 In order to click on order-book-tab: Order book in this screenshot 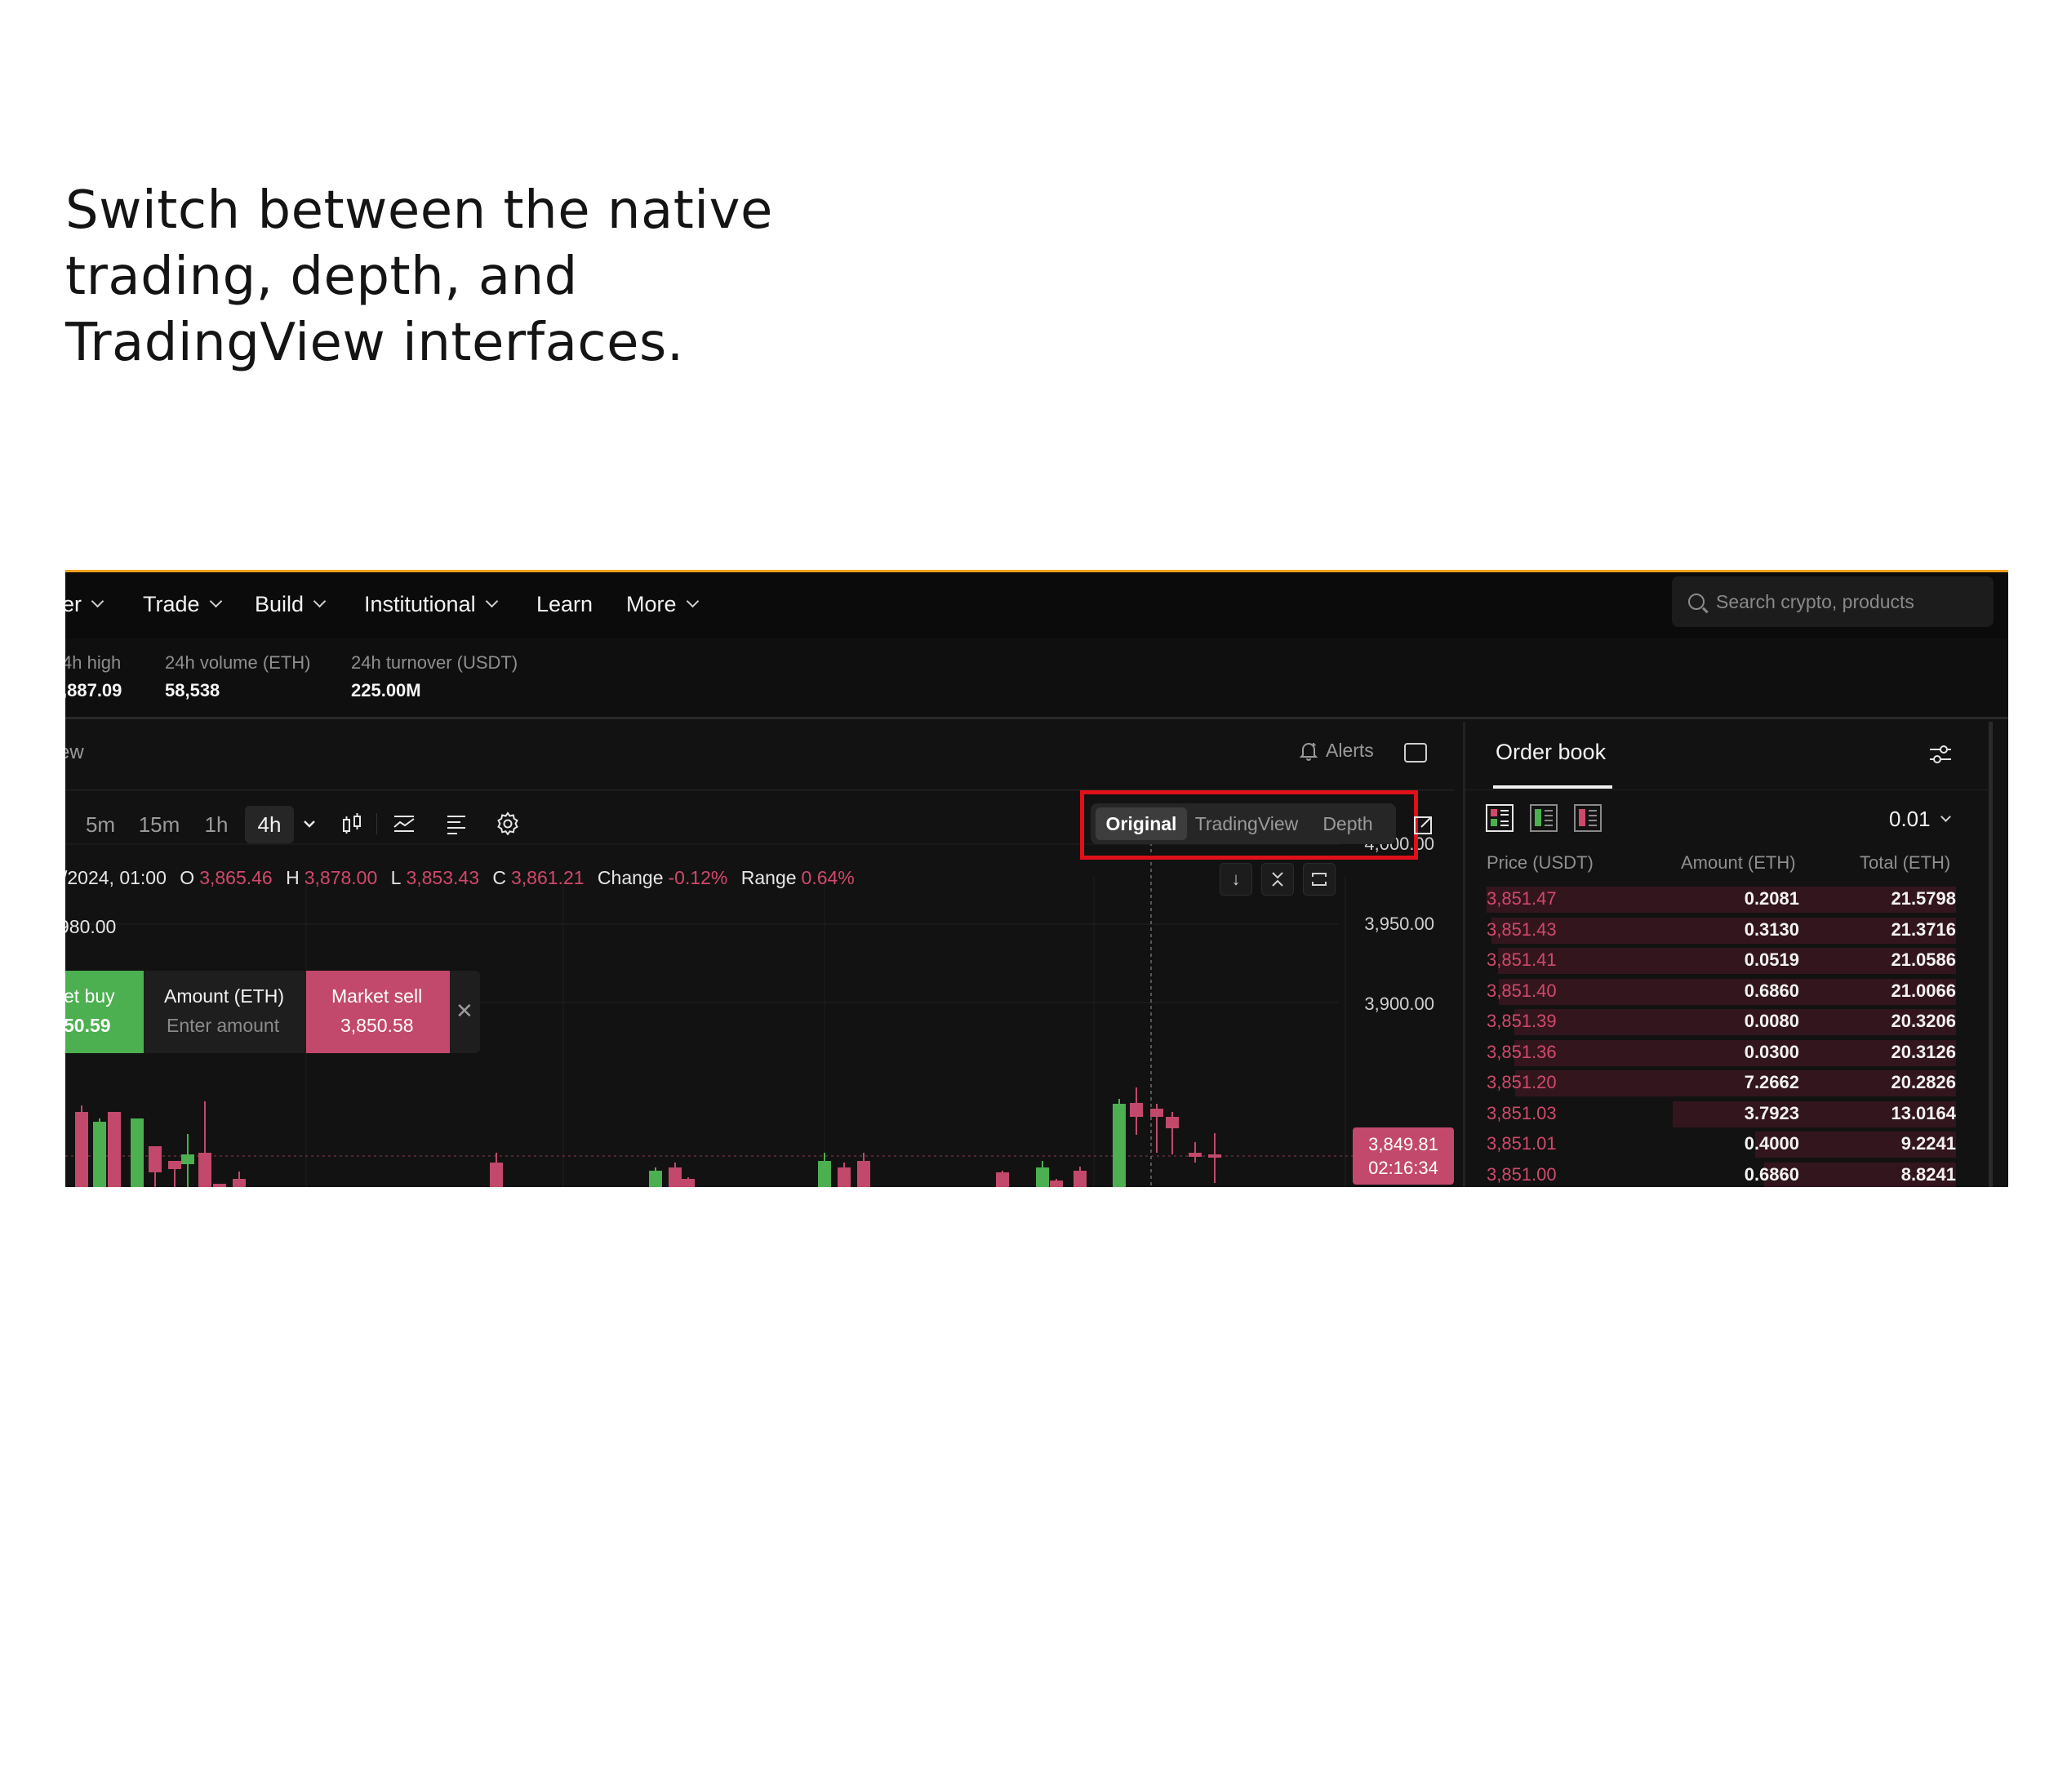, I will do `click(1551, 752)`.